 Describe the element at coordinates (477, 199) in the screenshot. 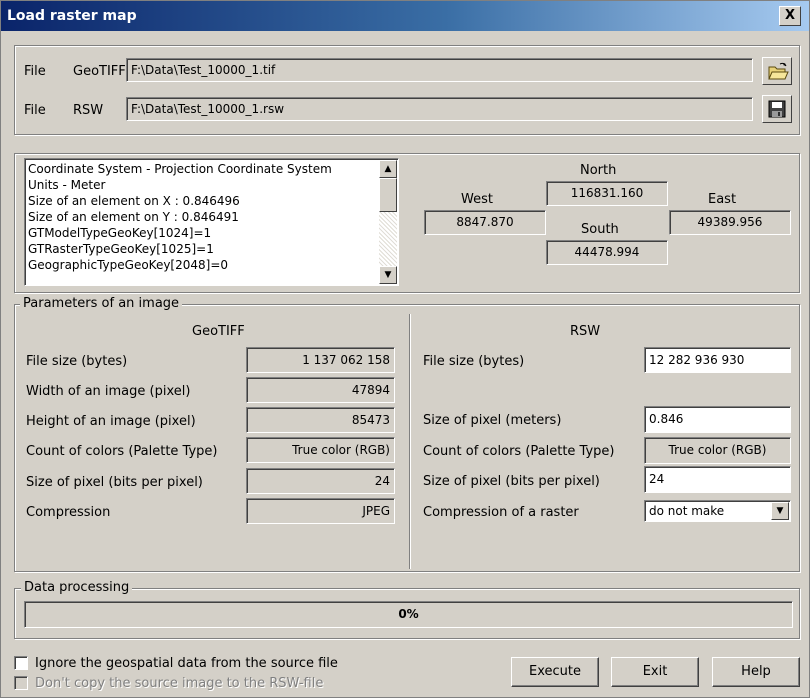

I see `west-label: West` at that location.